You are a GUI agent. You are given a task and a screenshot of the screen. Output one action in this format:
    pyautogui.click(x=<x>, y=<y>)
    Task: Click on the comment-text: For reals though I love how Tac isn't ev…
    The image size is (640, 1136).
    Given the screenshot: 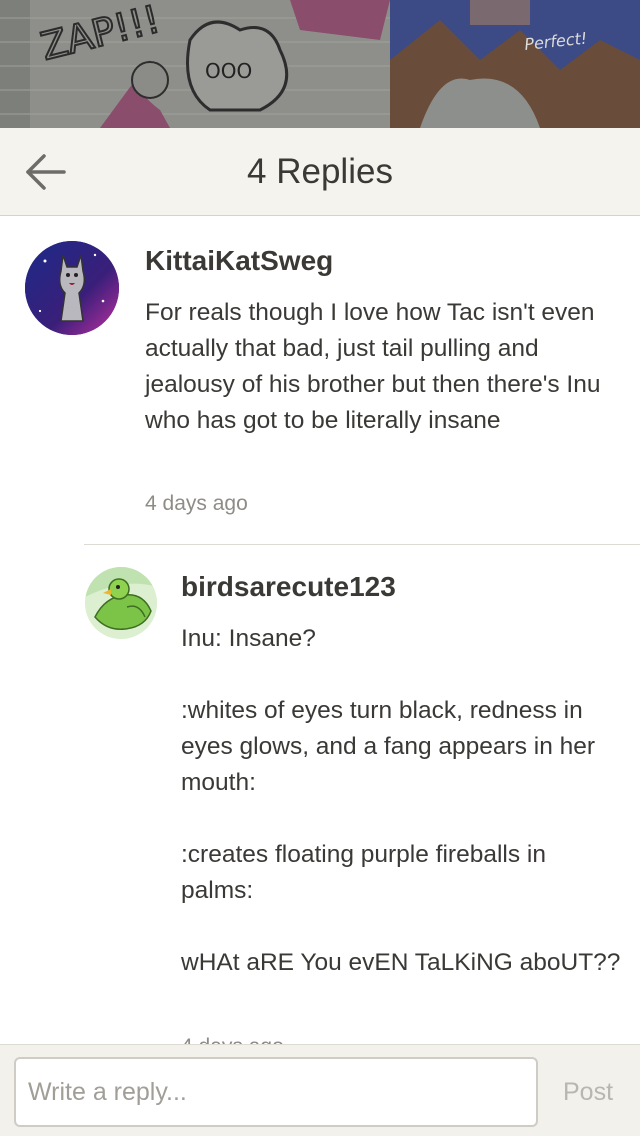 What is the action you would take?
    pyautogui.click(x=376, y=366)
    